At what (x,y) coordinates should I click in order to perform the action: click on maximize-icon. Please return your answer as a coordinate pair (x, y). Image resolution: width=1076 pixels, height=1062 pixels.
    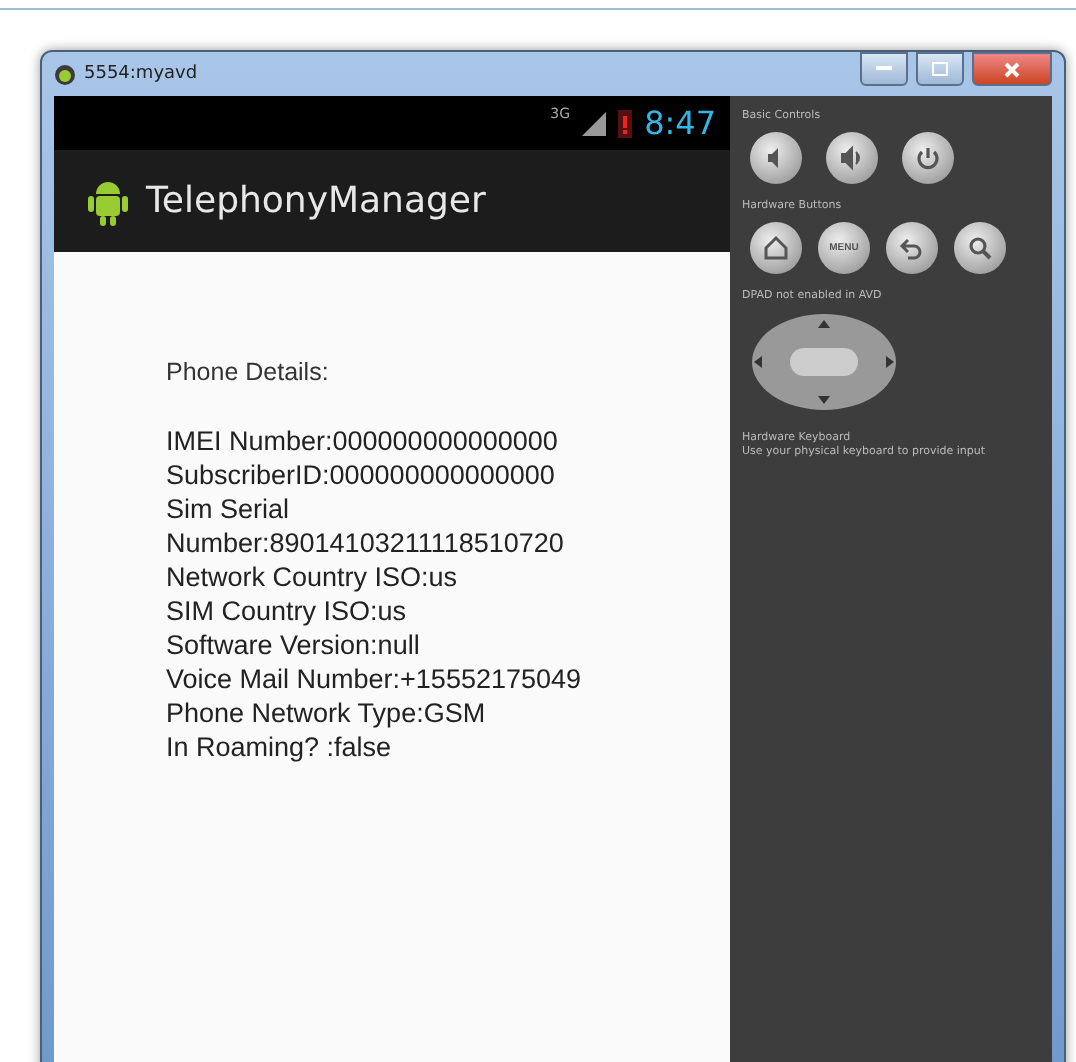
    Looking at the image, I should click on (940, 69).